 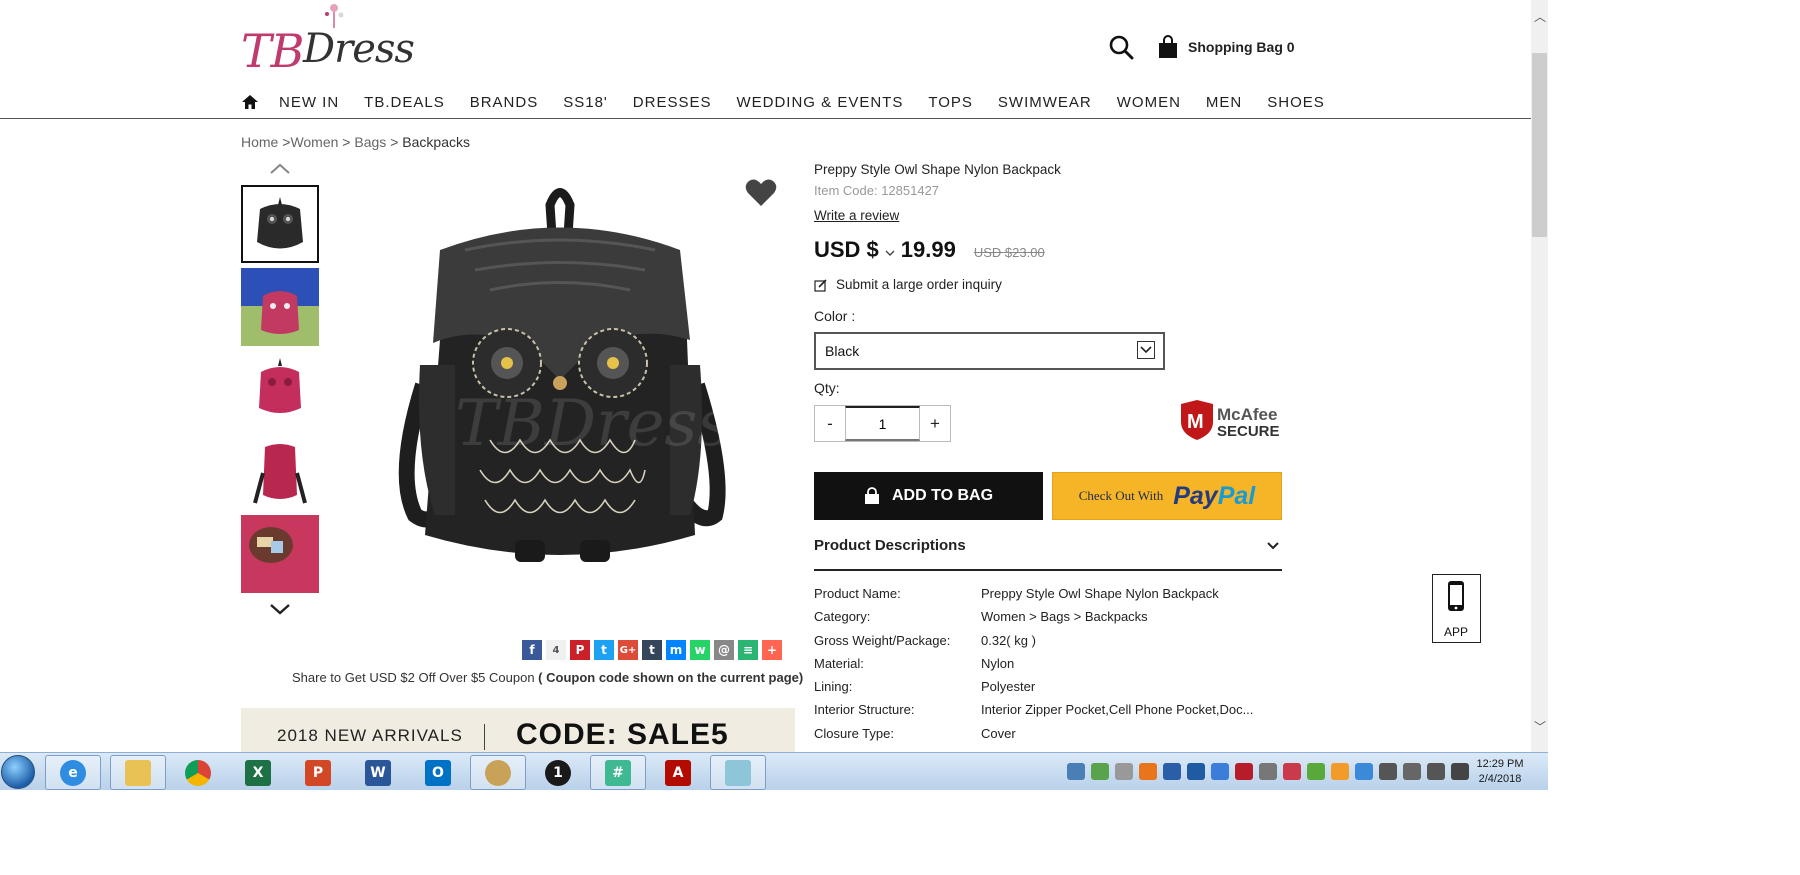 I want to click on breadcrumb-women: Women, so click(x=314, y=142).